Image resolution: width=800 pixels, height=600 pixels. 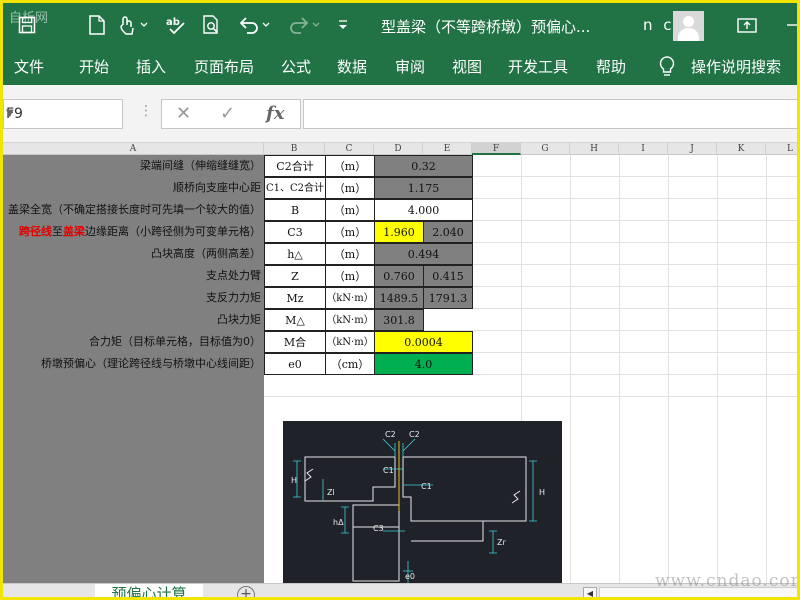 I want to click on name-box: F9 ▼, so click(x=63, y=114).